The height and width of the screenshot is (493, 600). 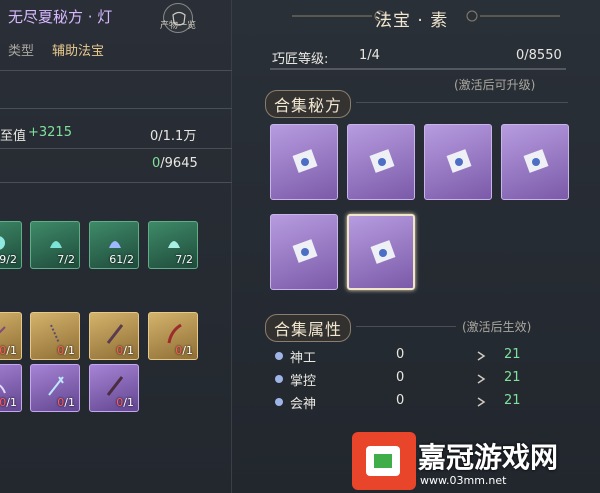 I want to click on fork-icon, so click(x=56, y=386).